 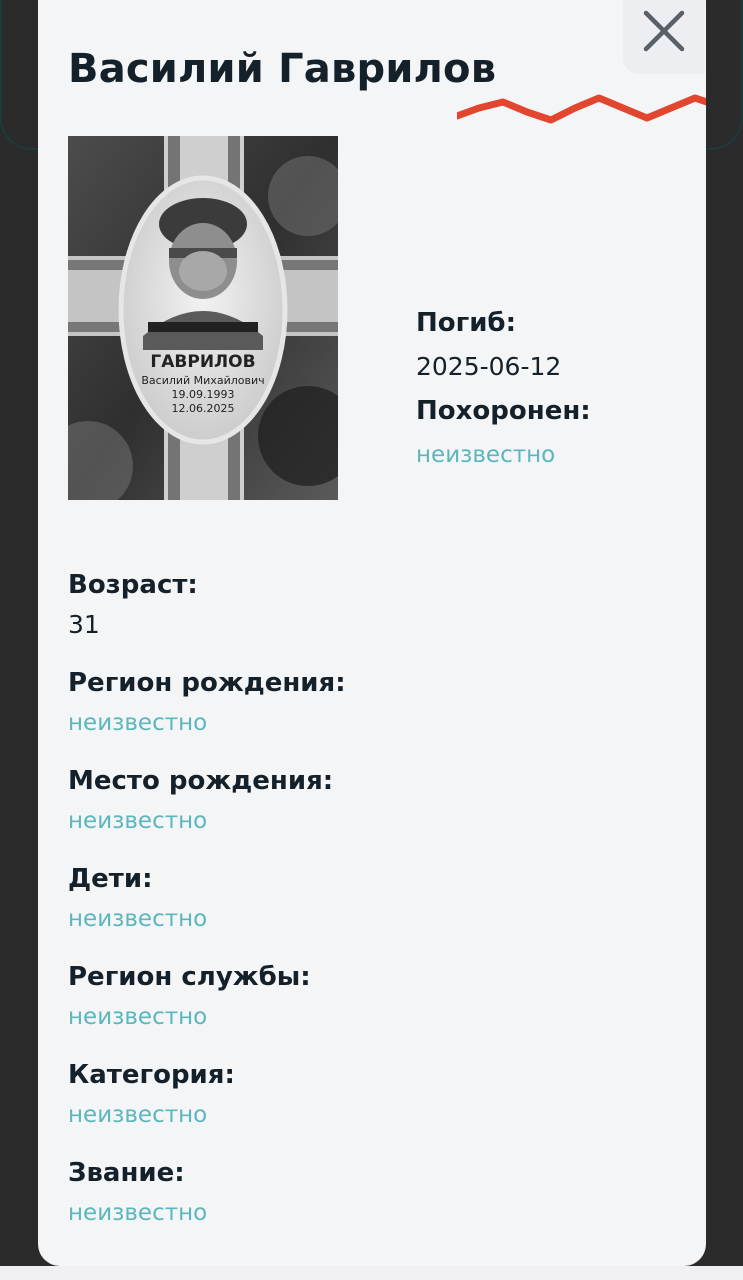 What do you see at coordinates (368, 703) in the screenshot?
I see `field-birth-region: Регион рождения: неизвестно` at bounding box center [368, 703].